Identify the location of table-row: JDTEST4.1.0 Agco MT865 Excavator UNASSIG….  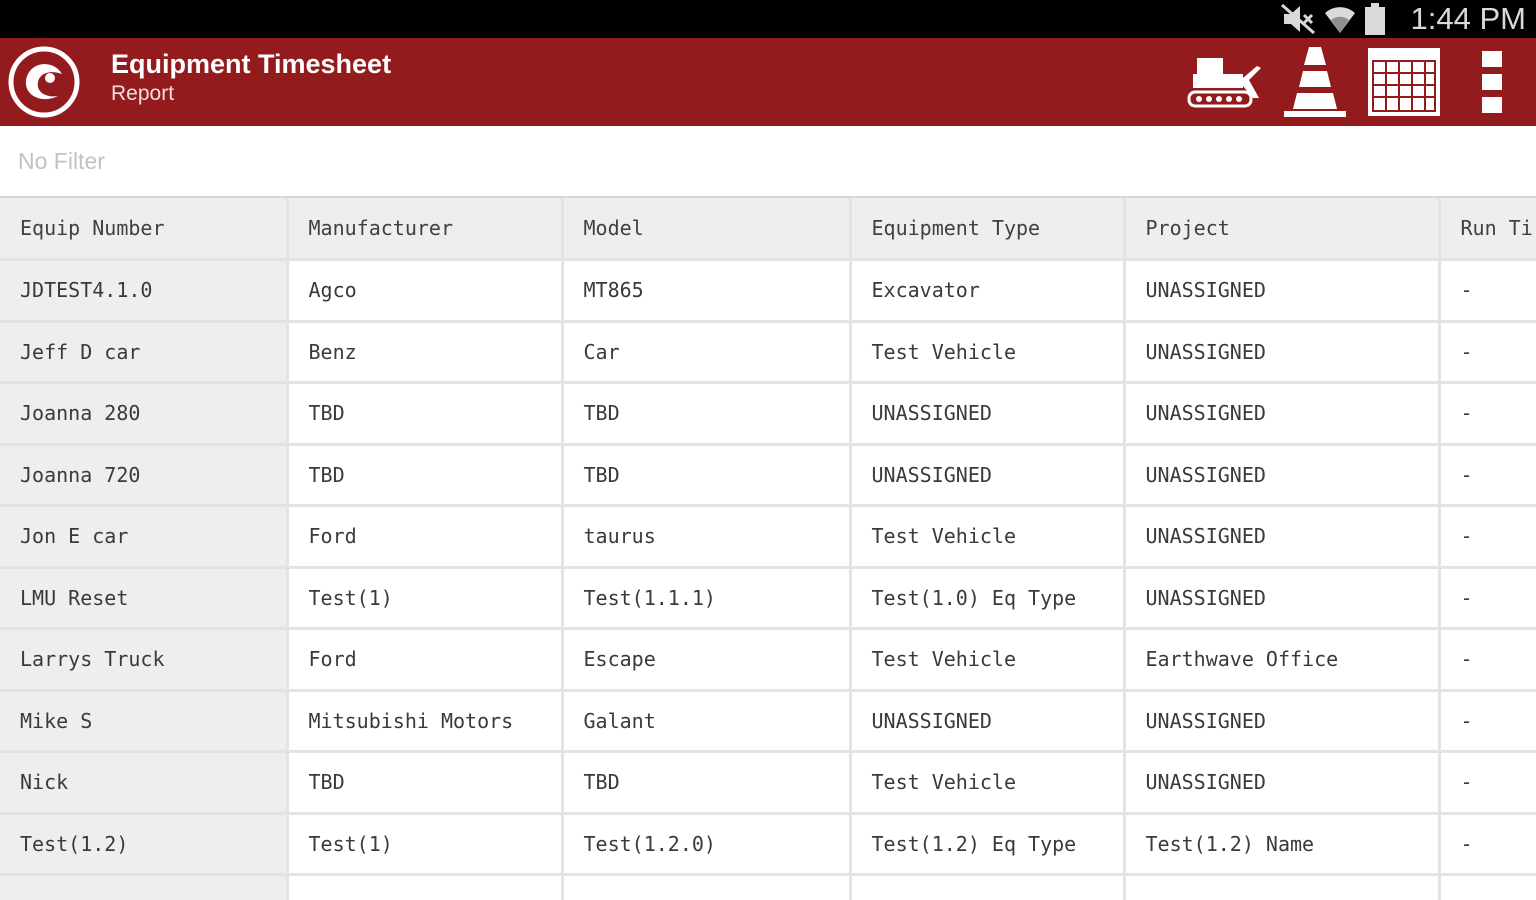
(768, 291).